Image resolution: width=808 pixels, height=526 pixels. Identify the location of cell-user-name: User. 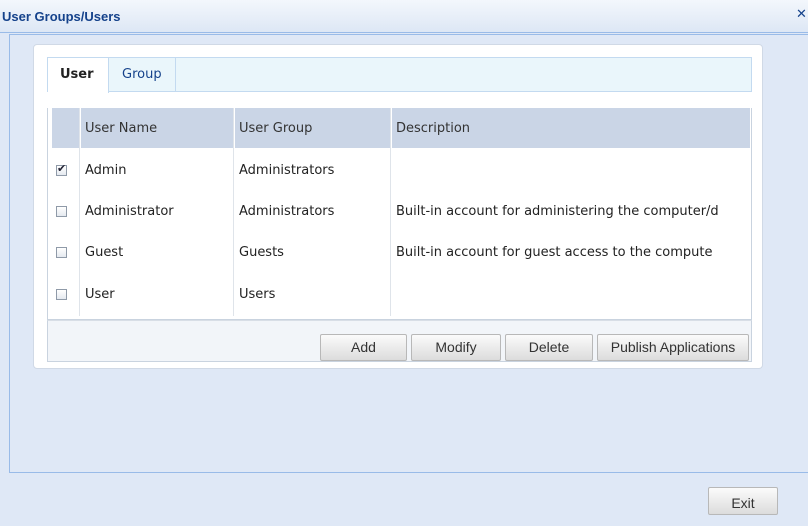
(100, 294).